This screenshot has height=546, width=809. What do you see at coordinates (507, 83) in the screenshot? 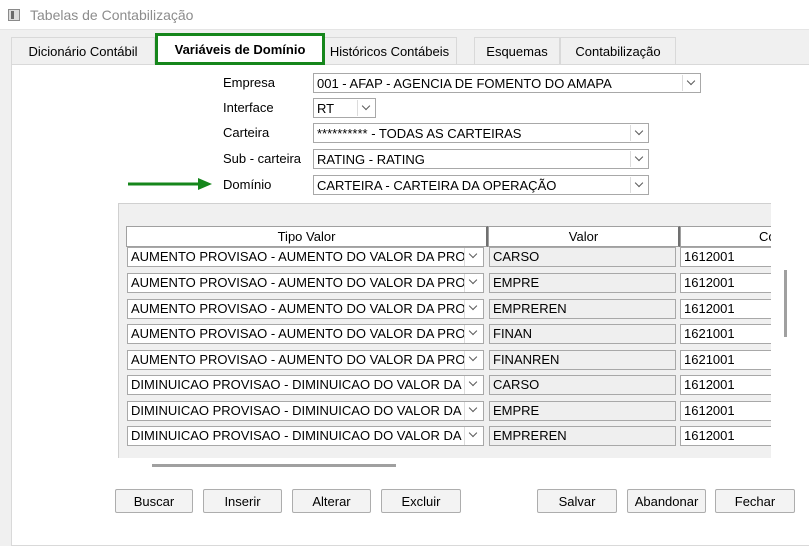
I see `empresa-select: 001 - AFAP - AGENCIA DE FOMENTO DO AMAPA` at bounding box center [507, 83].